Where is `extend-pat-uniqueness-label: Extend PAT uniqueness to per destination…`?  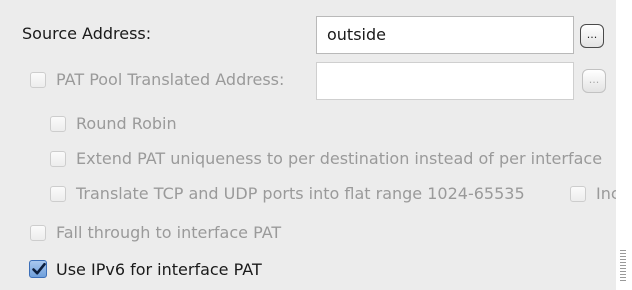 extend-pat-uniqueness-label: Extend PAT uniqueness to per destination… is located at coordinates (339, 158).